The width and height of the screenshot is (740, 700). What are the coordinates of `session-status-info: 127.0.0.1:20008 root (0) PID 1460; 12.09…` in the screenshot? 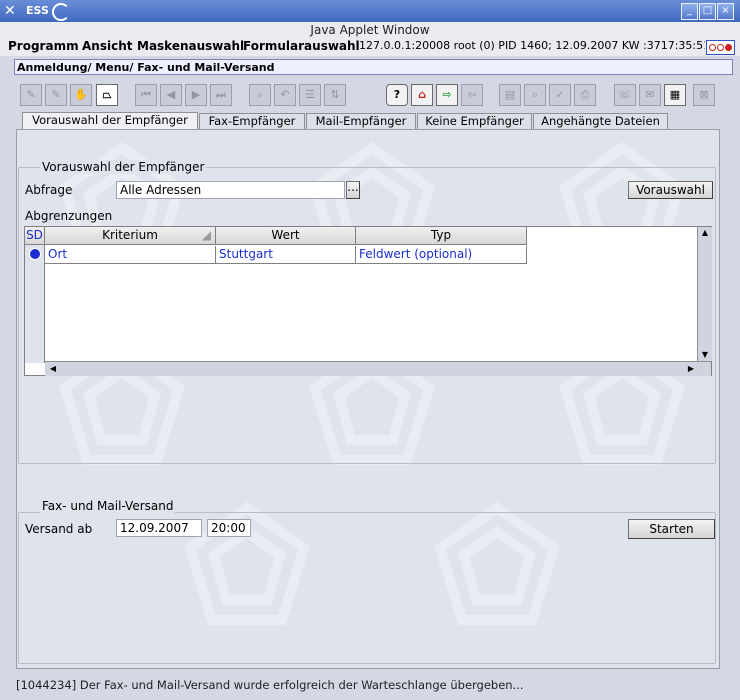 It's located at (532, 45).